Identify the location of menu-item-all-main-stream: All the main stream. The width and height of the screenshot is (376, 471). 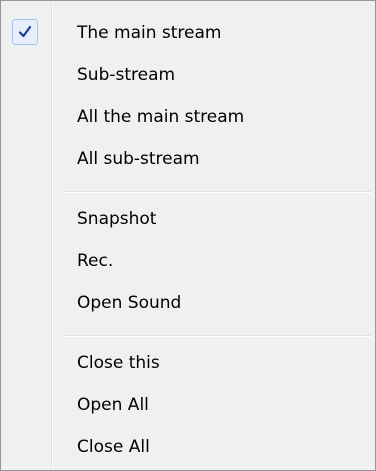
(188, 117).